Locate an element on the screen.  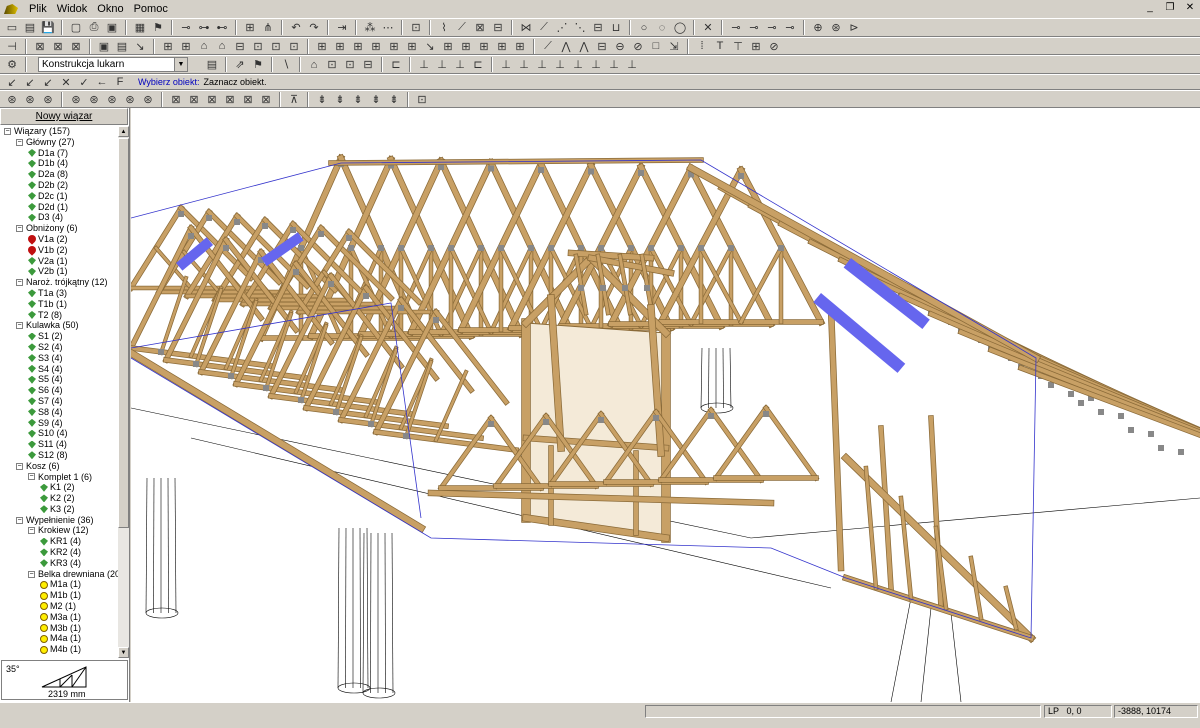
tree-node: V2a (1) is located at coordinates (59, 261).